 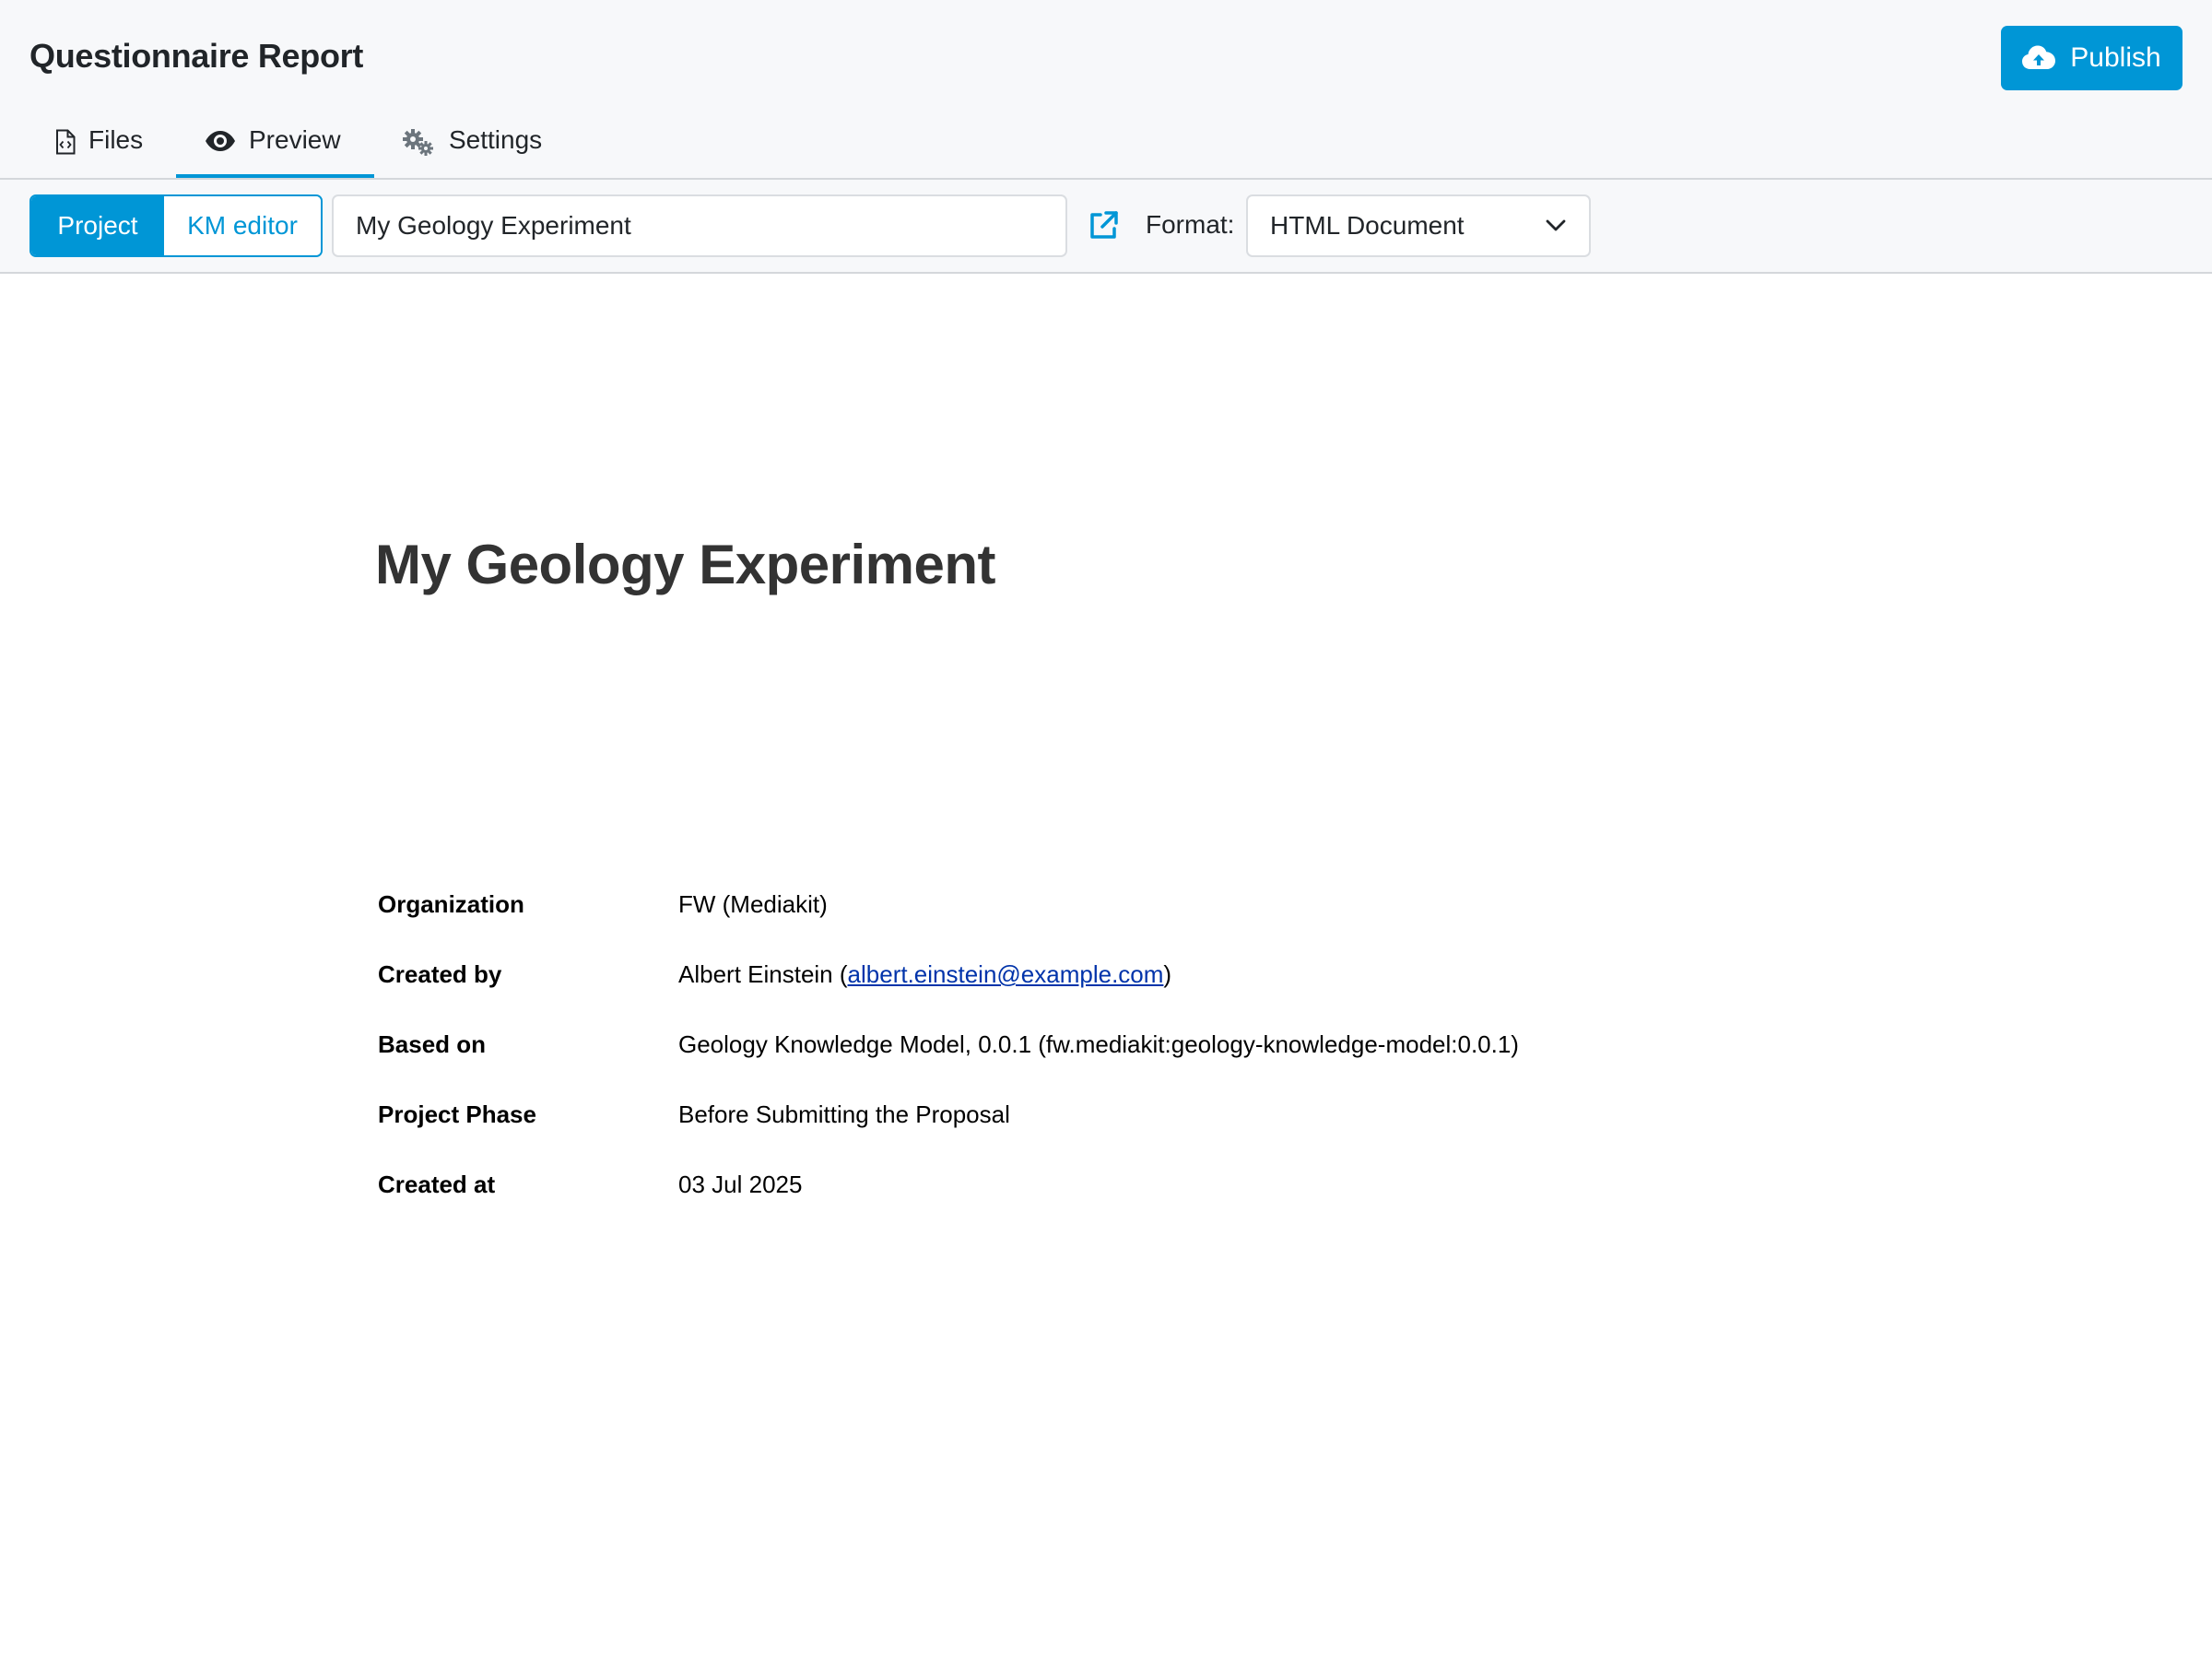 I want to click on creator-suffix: ), so click(x=1167, y=974).